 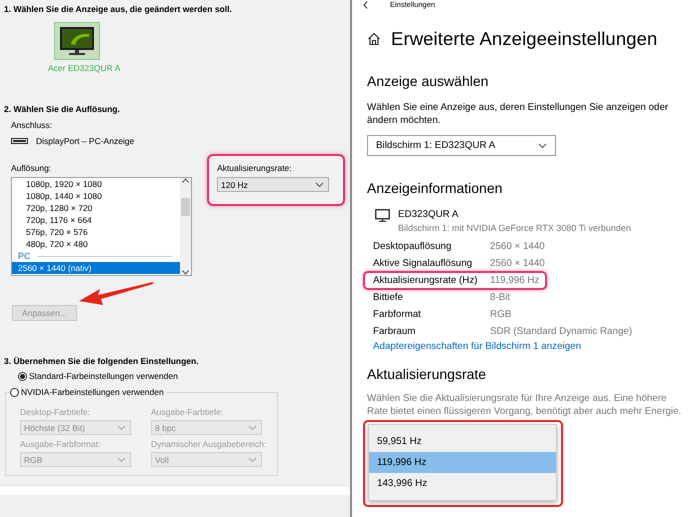 What do you see at coordinates (412, 246) in the screenshot?
I see `info-label: Desktopauflösung` at bounding box center [412, 246].